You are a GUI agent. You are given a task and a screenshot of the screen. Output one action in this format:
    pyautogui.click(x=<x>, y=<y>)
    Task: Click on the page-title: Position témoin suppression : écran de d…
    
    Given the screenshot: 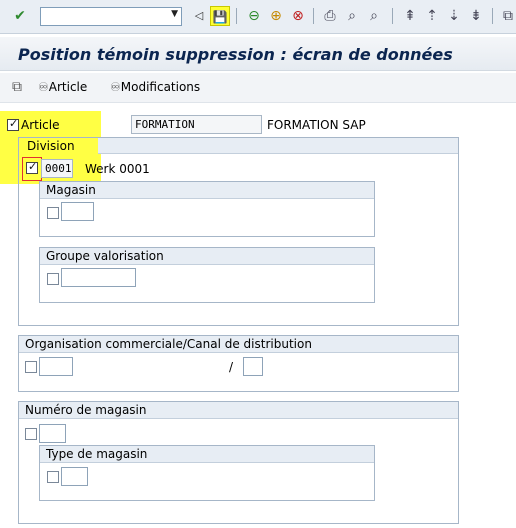 What is the action you would take?
    pyautogui.click(x=235, y=54)
    